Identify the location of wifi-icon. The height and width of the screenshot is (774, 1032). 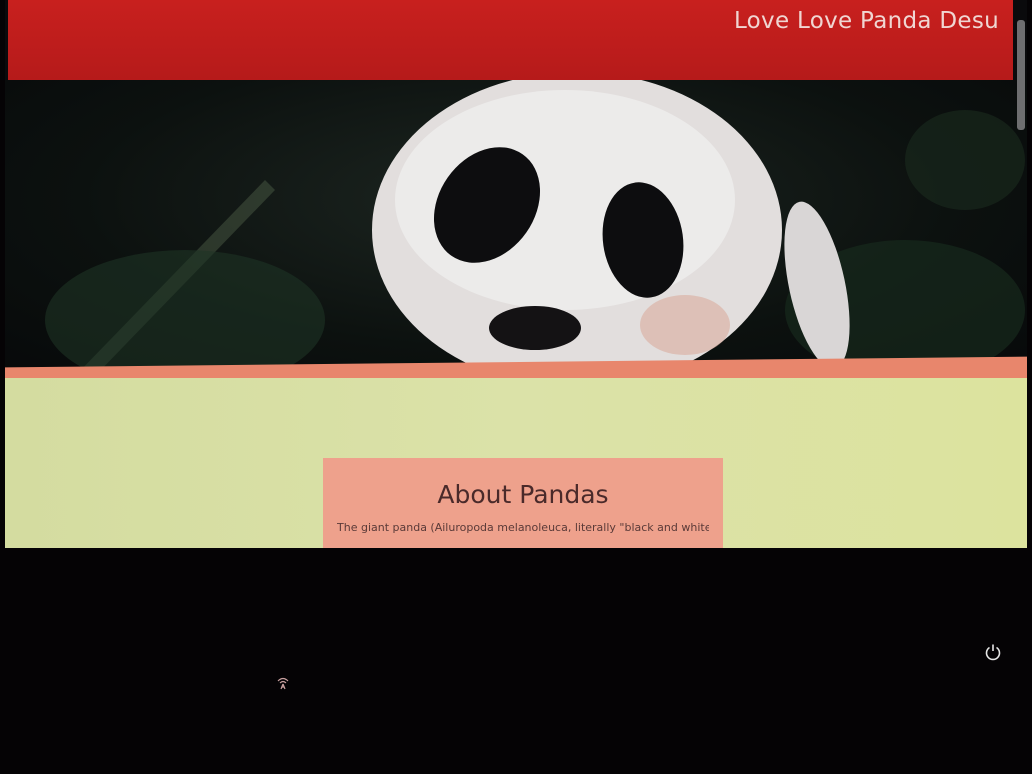
(283, 683).